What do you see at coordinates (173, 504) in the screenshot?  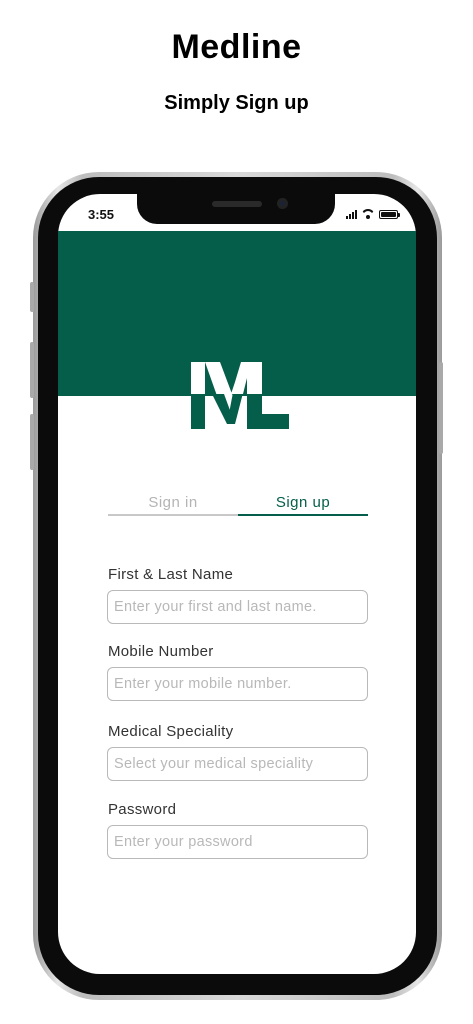 I see `tab-sign-in: Sign in` at bounding box center [173, 504].